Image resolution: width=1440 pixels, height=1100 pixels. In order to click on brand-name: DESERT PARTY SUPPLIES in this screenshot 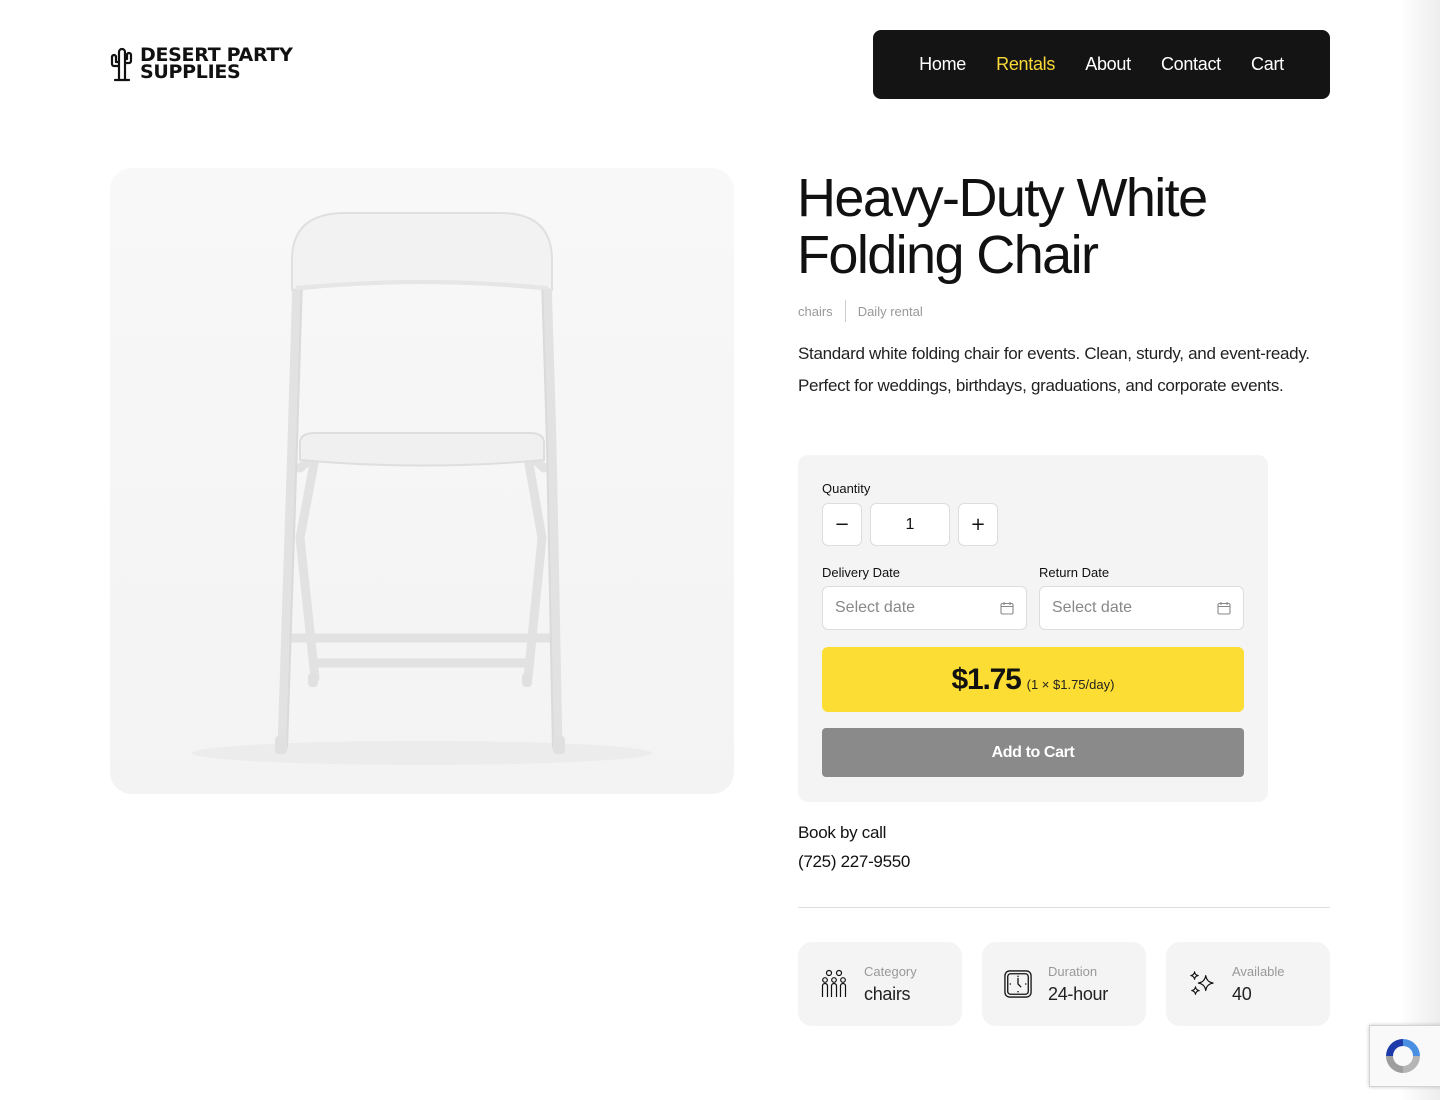, I will do `click(216, 64)`.